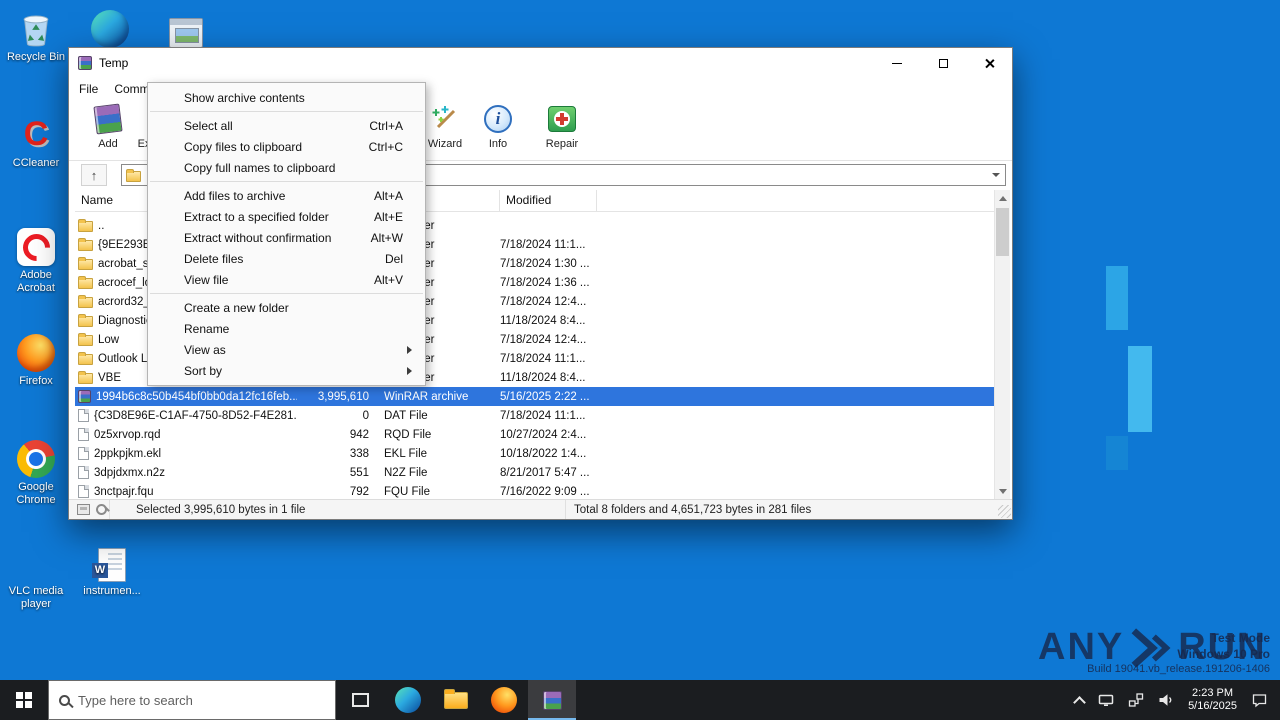 The height and width of the screenshot is (720, 1280). Describe the element at coordinates (286, 279) in the screenshot. I see `menu-item-view-file: View file Alt+V` at that location.